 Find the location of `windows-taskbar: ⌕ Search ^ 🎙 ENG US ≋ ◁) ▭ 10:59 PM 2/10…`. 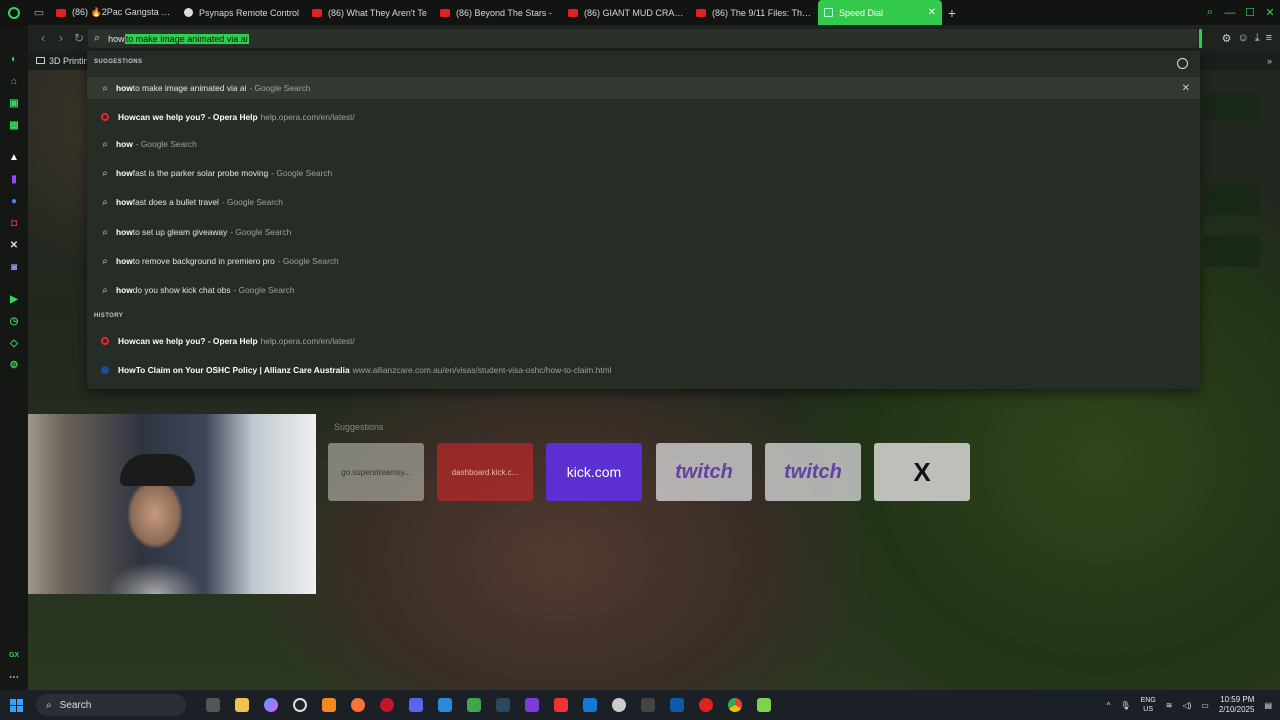

windows-taskbar: ⌕ Search ^ 🎙 ENG US ≋ ◁) ▭ 10:59 PM 2/10… is located at coordinates (640, 705).